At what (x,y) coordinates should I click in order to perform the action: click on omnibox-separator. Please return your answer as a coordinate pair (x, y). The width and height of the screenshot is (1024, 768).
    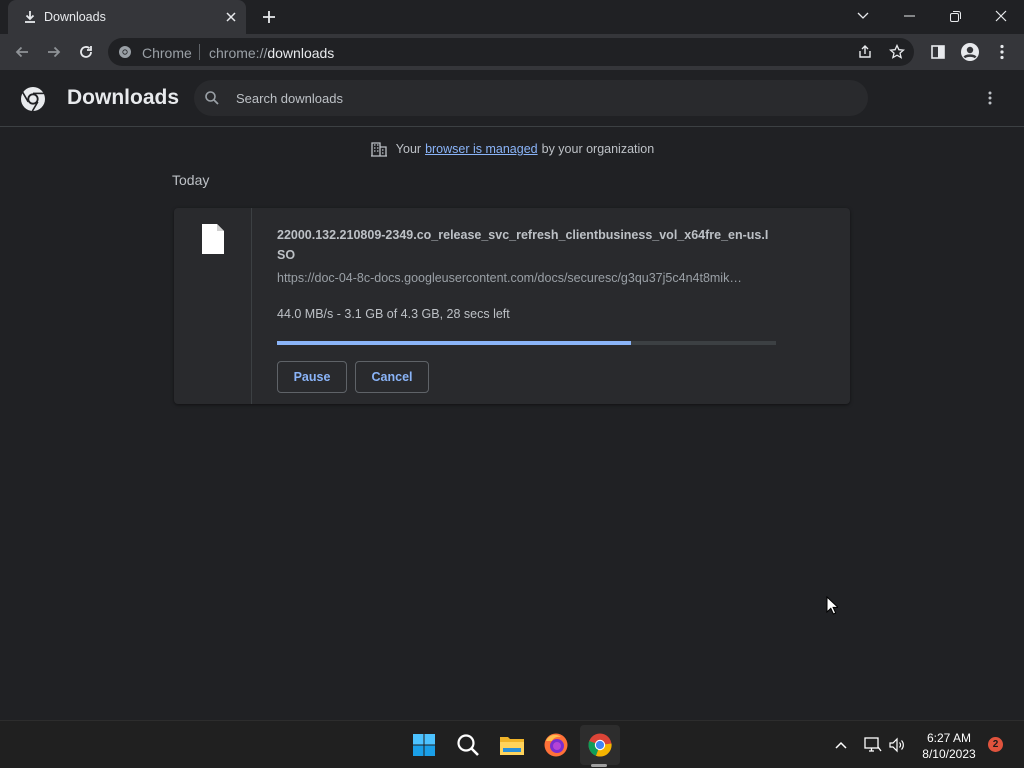
    Looking at the image, I should click on (199, 52).